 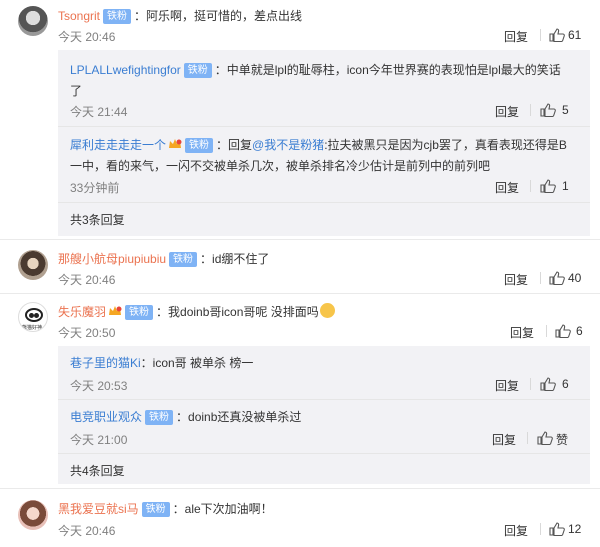 What do you see at coordinates (98, 509) in the screenshot?
I see `commenter-name: 黑我爱豆就si马` at bounding box center [98, 509].